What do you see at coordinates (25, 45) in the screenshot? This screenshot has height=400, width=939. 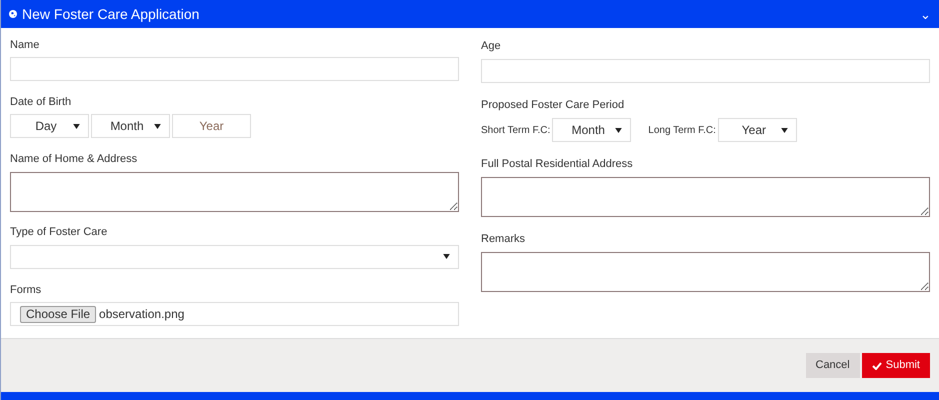 I see `field-label: Name` at bounding box center [25, 45].